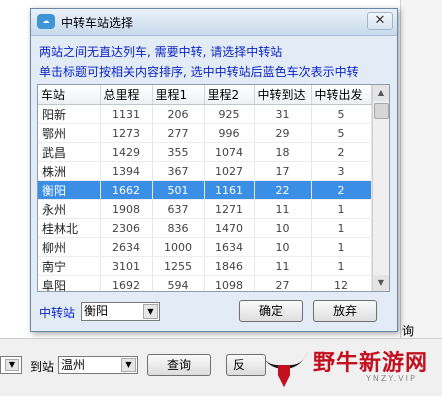 The height and width of the screenshot is (398, 442). I want to click on cell-station: 南宁, so click(69, 266).